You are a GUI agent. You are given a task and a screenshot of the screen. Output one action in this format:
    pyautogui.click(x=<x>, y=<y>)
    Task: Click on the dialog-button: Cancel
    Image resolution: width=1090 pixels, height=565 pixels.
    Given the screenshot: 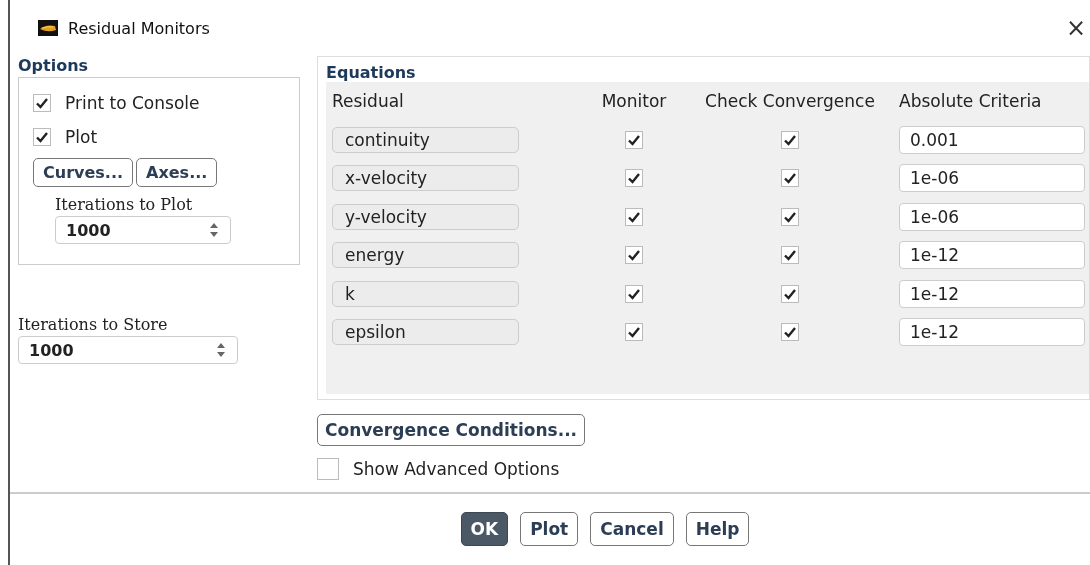 What is the action you would take?
    pyautogui.click(x=632, y=529)
    